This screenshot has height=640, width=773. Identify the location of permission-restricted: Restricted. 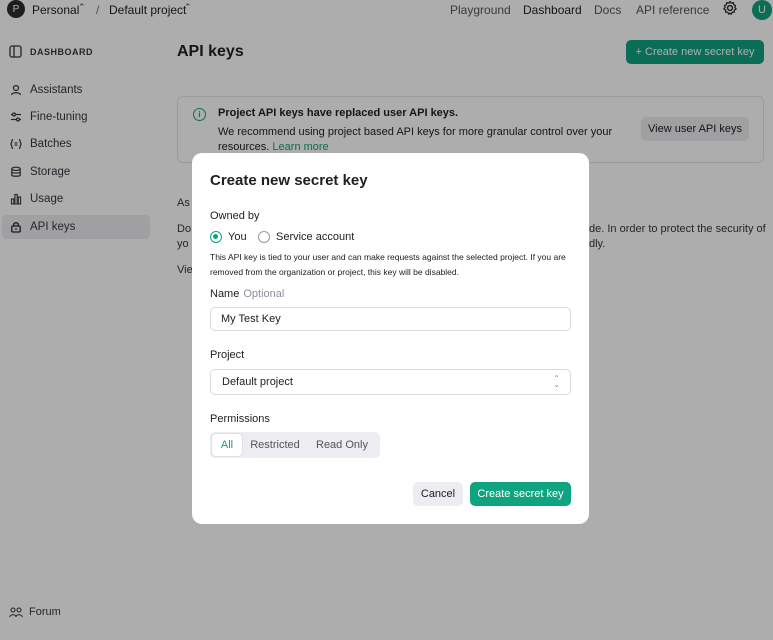
(275, 445).